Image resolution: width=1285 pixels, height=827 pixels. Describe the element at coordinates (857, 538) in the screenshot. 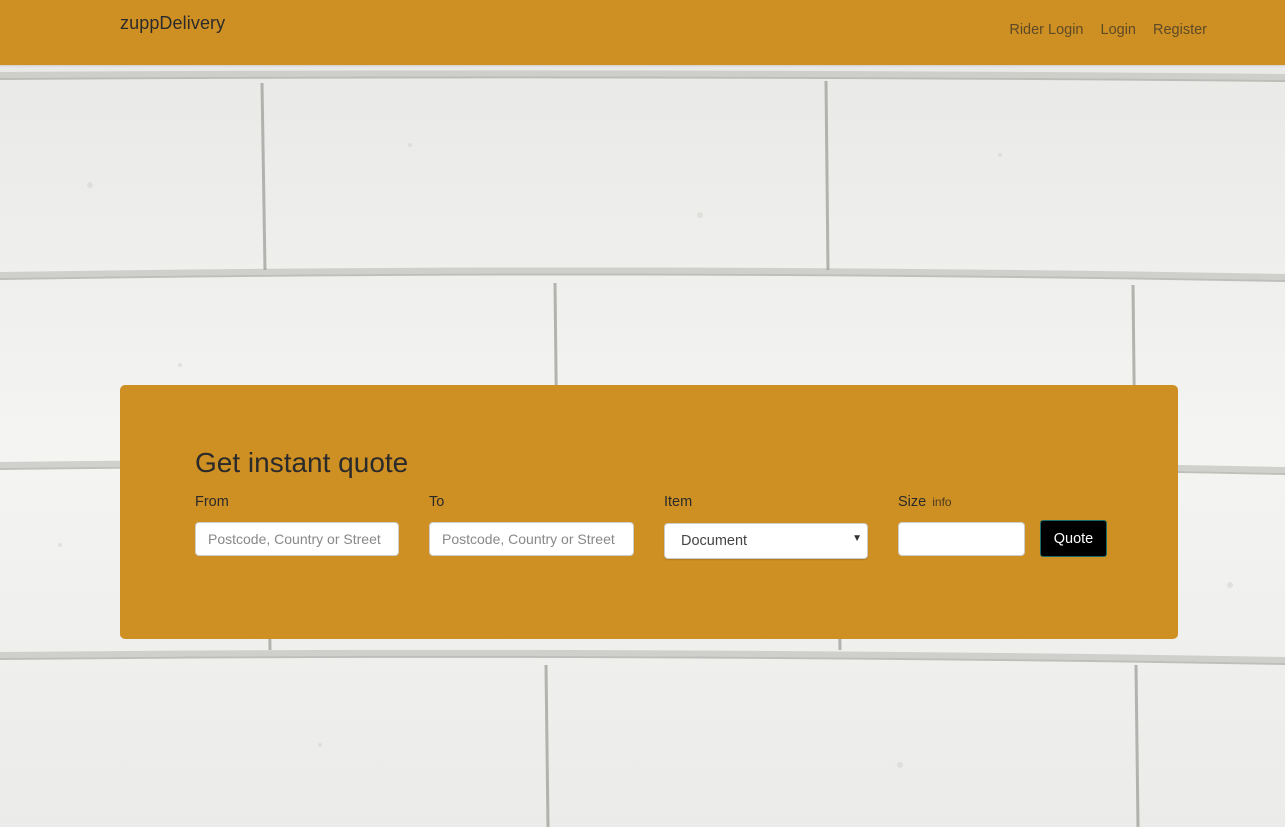

I see `caret-down-icon: ▼` at that location.